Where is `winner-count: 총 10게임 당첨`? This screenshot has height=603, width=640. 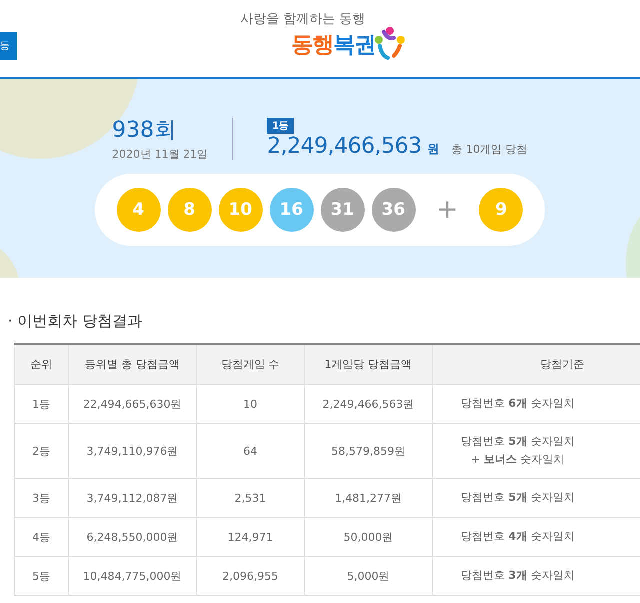
winner-count: 총 10게임 당첨 is located at coordinates (490, 149).